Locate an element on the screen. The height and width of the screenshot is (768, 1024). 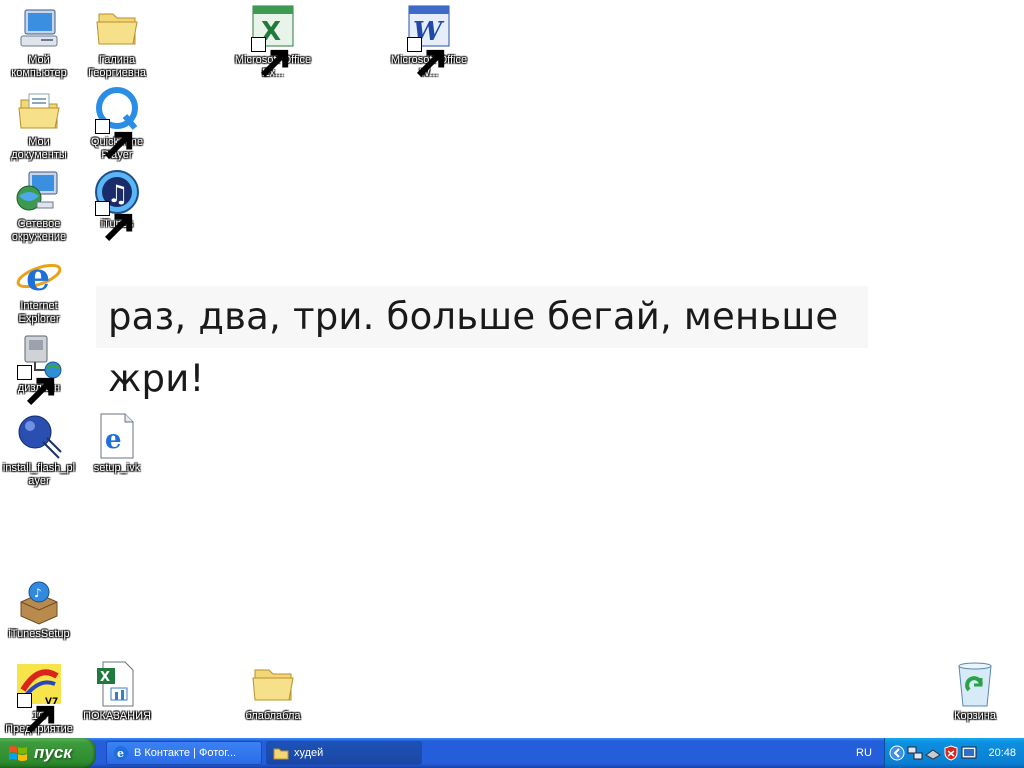
desktop-icon-my-computer: Мой компьютер is located at coordinates (39, 42).